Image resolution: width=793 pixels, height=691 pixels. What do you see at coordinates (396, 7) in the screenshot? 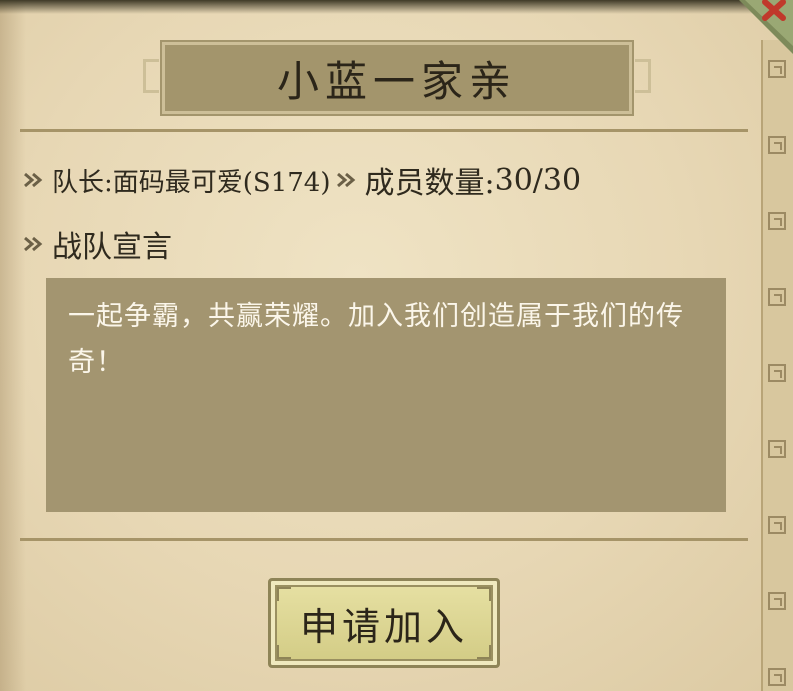
I see `top-shadow` at bounding box center [396, 7].